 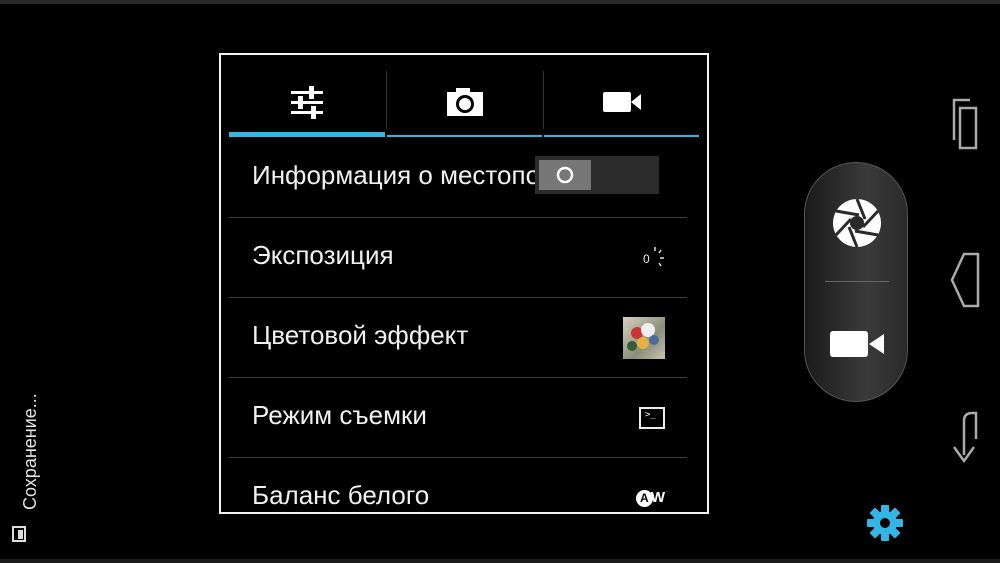 I want to click on exposure-icon: 0, so click(x=653, y=256).